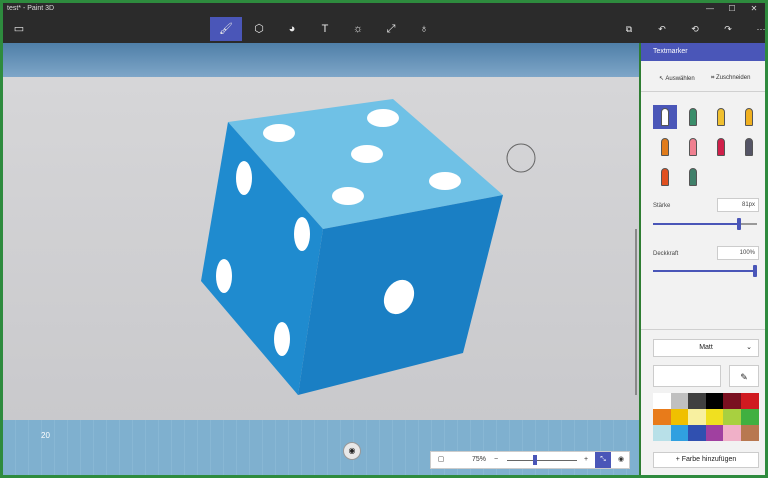 The image size is (768, 478). I want to click on paste-icon: ⧉, so click(629, 29).